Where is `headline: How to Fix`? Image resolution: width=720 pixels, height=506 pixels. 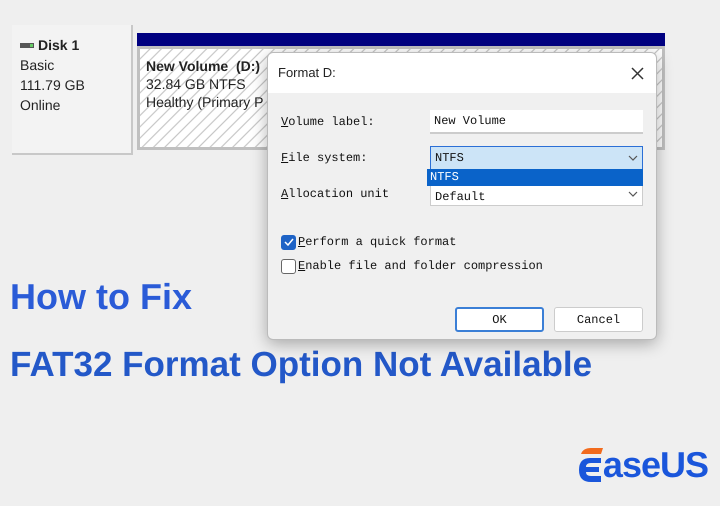 headline: How to Fix is located at coordinates (101, 297).